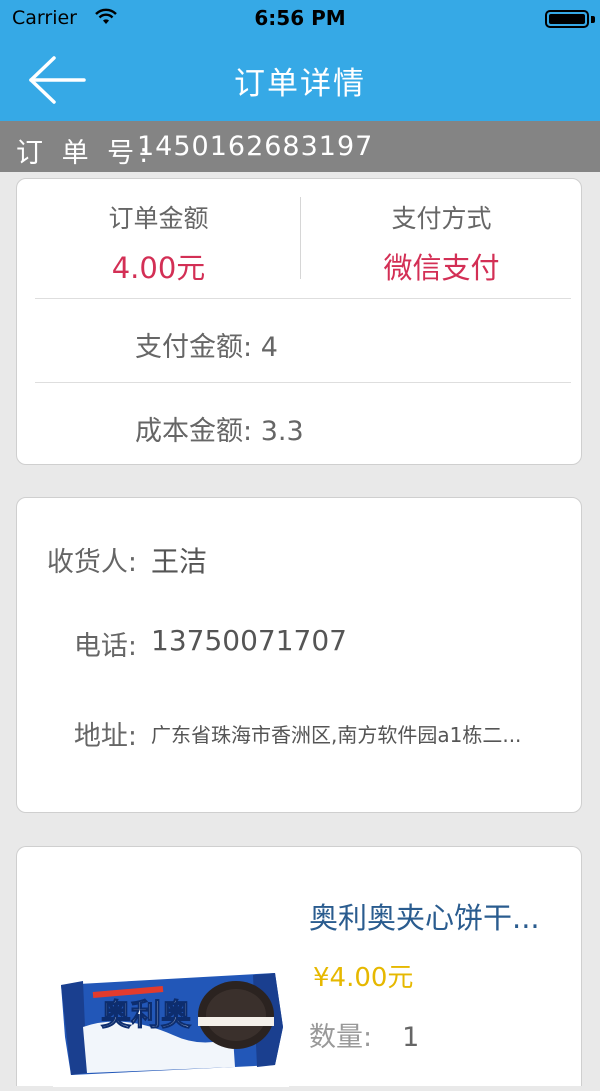 The image size is (600, 1091). I want to click on recipient-address-label: 地址:, so click(105, 736).